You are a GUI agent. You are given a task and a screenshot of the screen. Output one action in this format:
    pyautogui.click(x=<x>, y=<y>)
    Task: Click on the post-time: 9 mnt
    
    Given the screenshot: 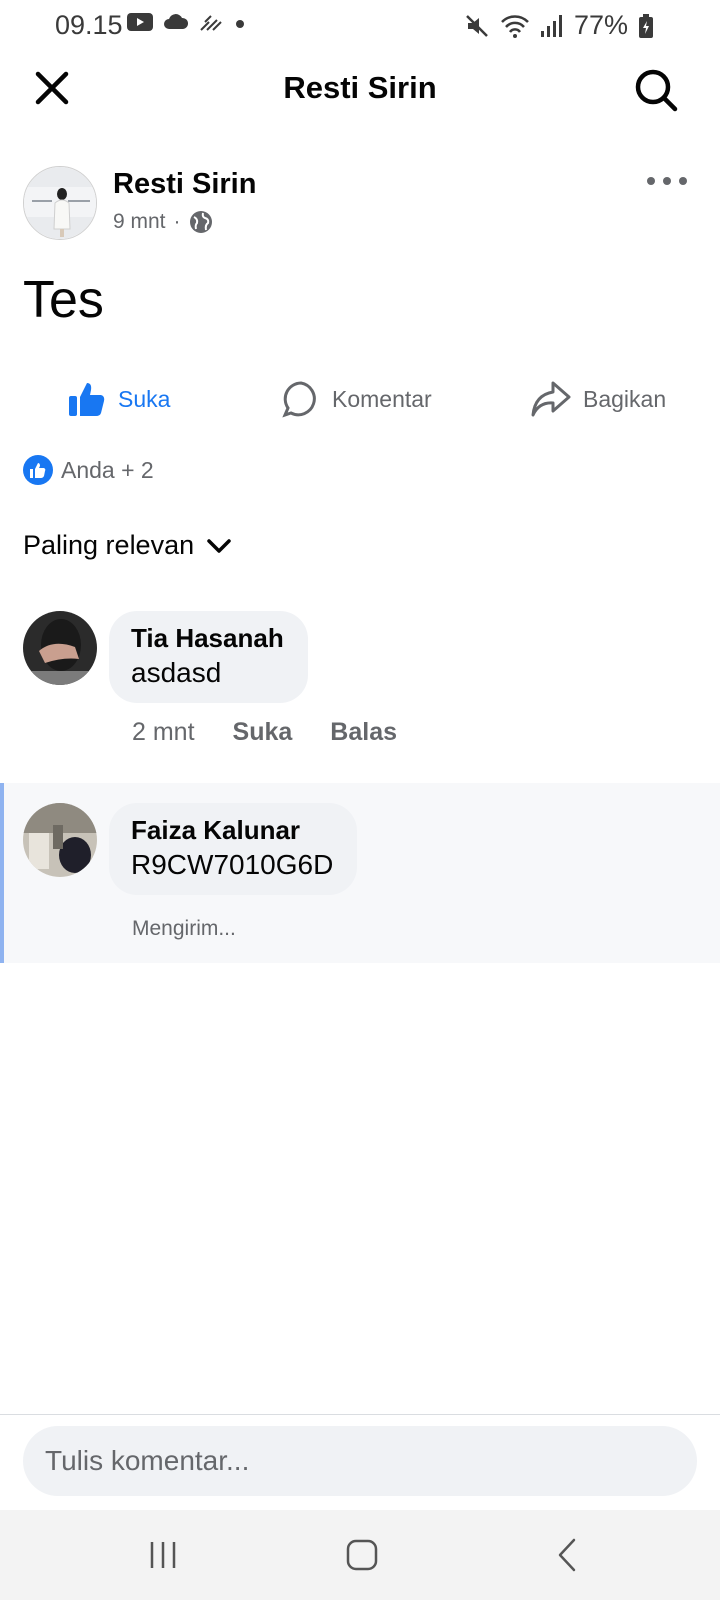 What is the action you would take?
    pyautogui.click(x=139, y=221)
    